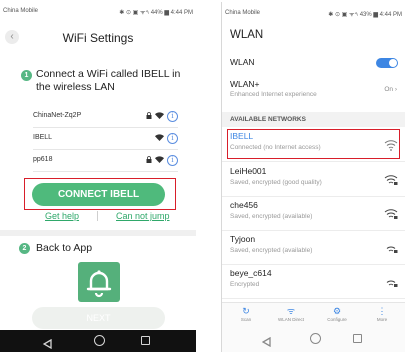 This screenshot has height=352, width=405. What do you see at coordinates (387, 63) in the screenshot?
I see `wlan-toggle` at bounding box center [387, 63].